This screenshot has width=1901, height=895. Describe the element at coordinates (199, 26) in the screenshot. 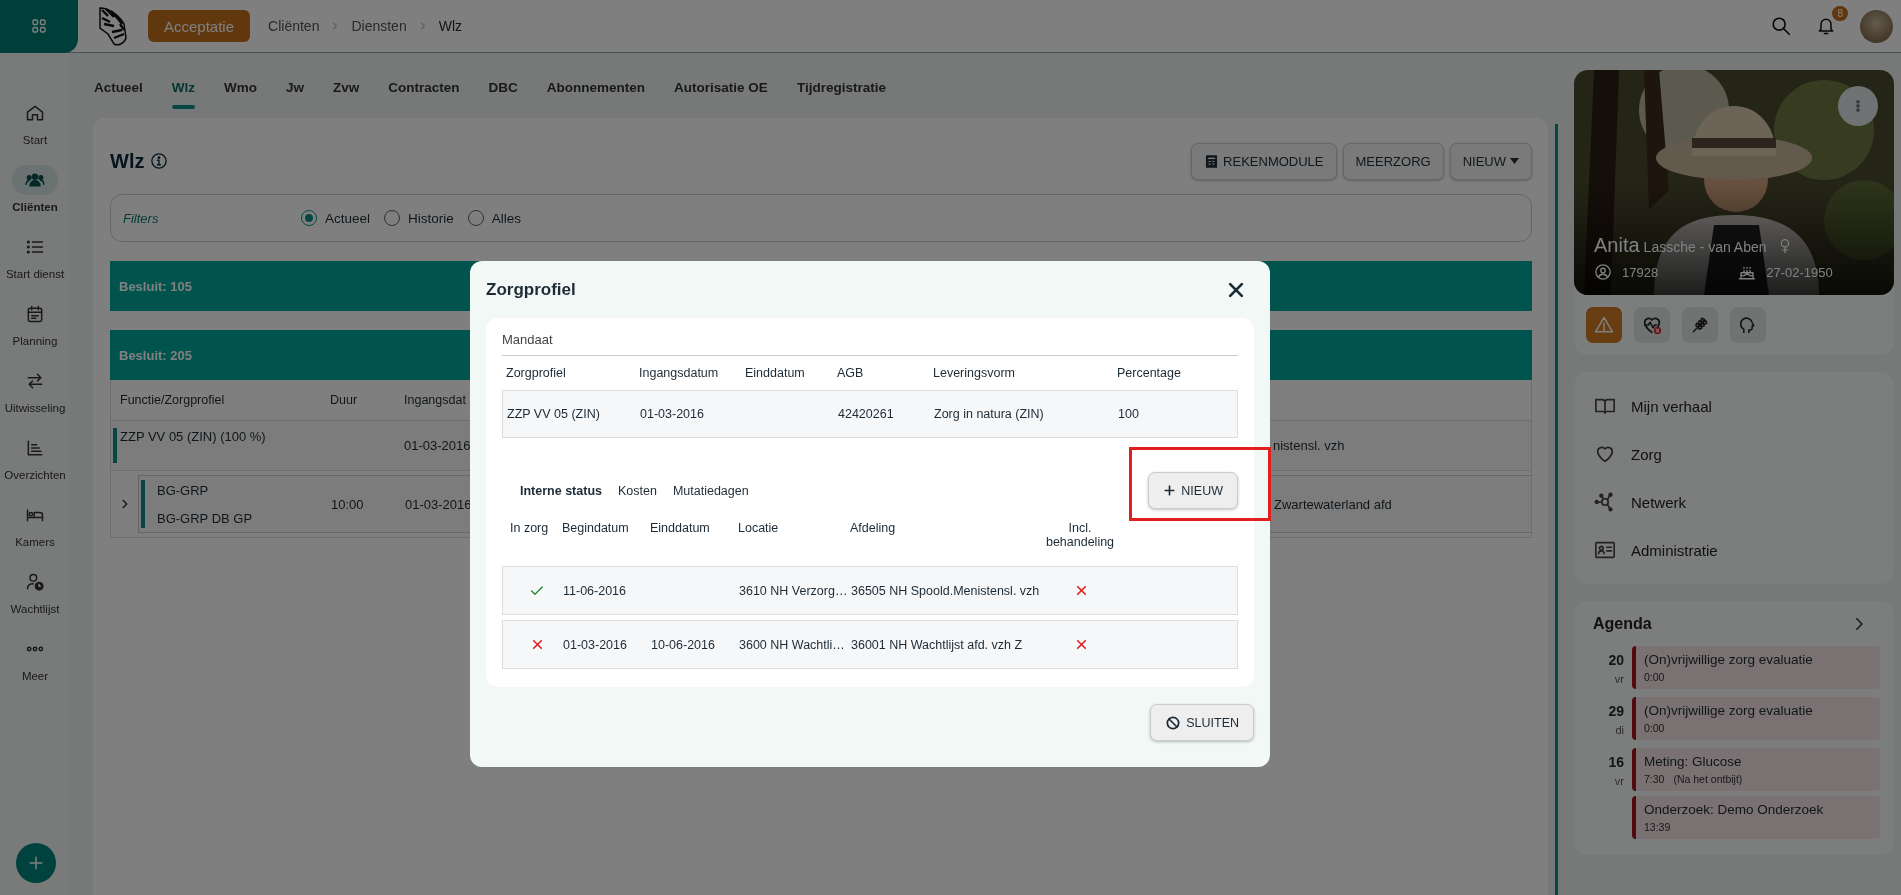

I see `acceptatie-button: Acceptatie` at that location.